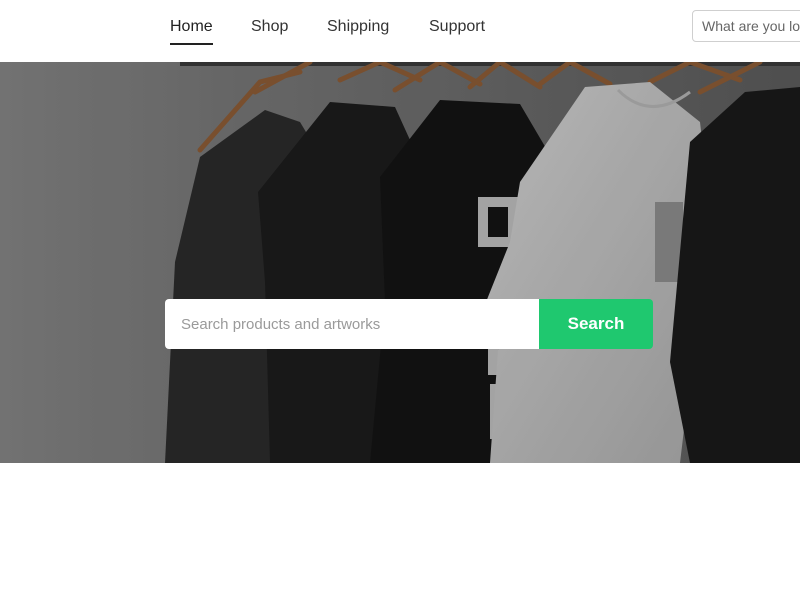  Describe the element at coordinates (457, 30) in the screenshot. I see `nav-support: Support` at that location.